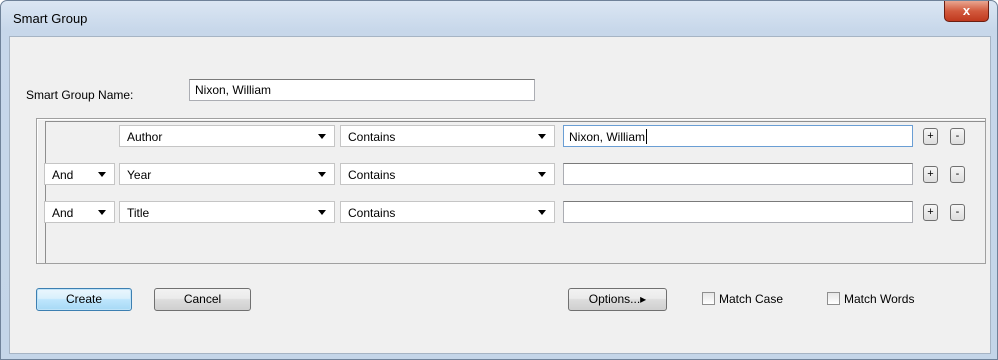 This screenshot has width=998, height=360. Describe the element at coordinates (447, 174) in the screenshot. I see `operator-select-row-2: Contains` at that location.